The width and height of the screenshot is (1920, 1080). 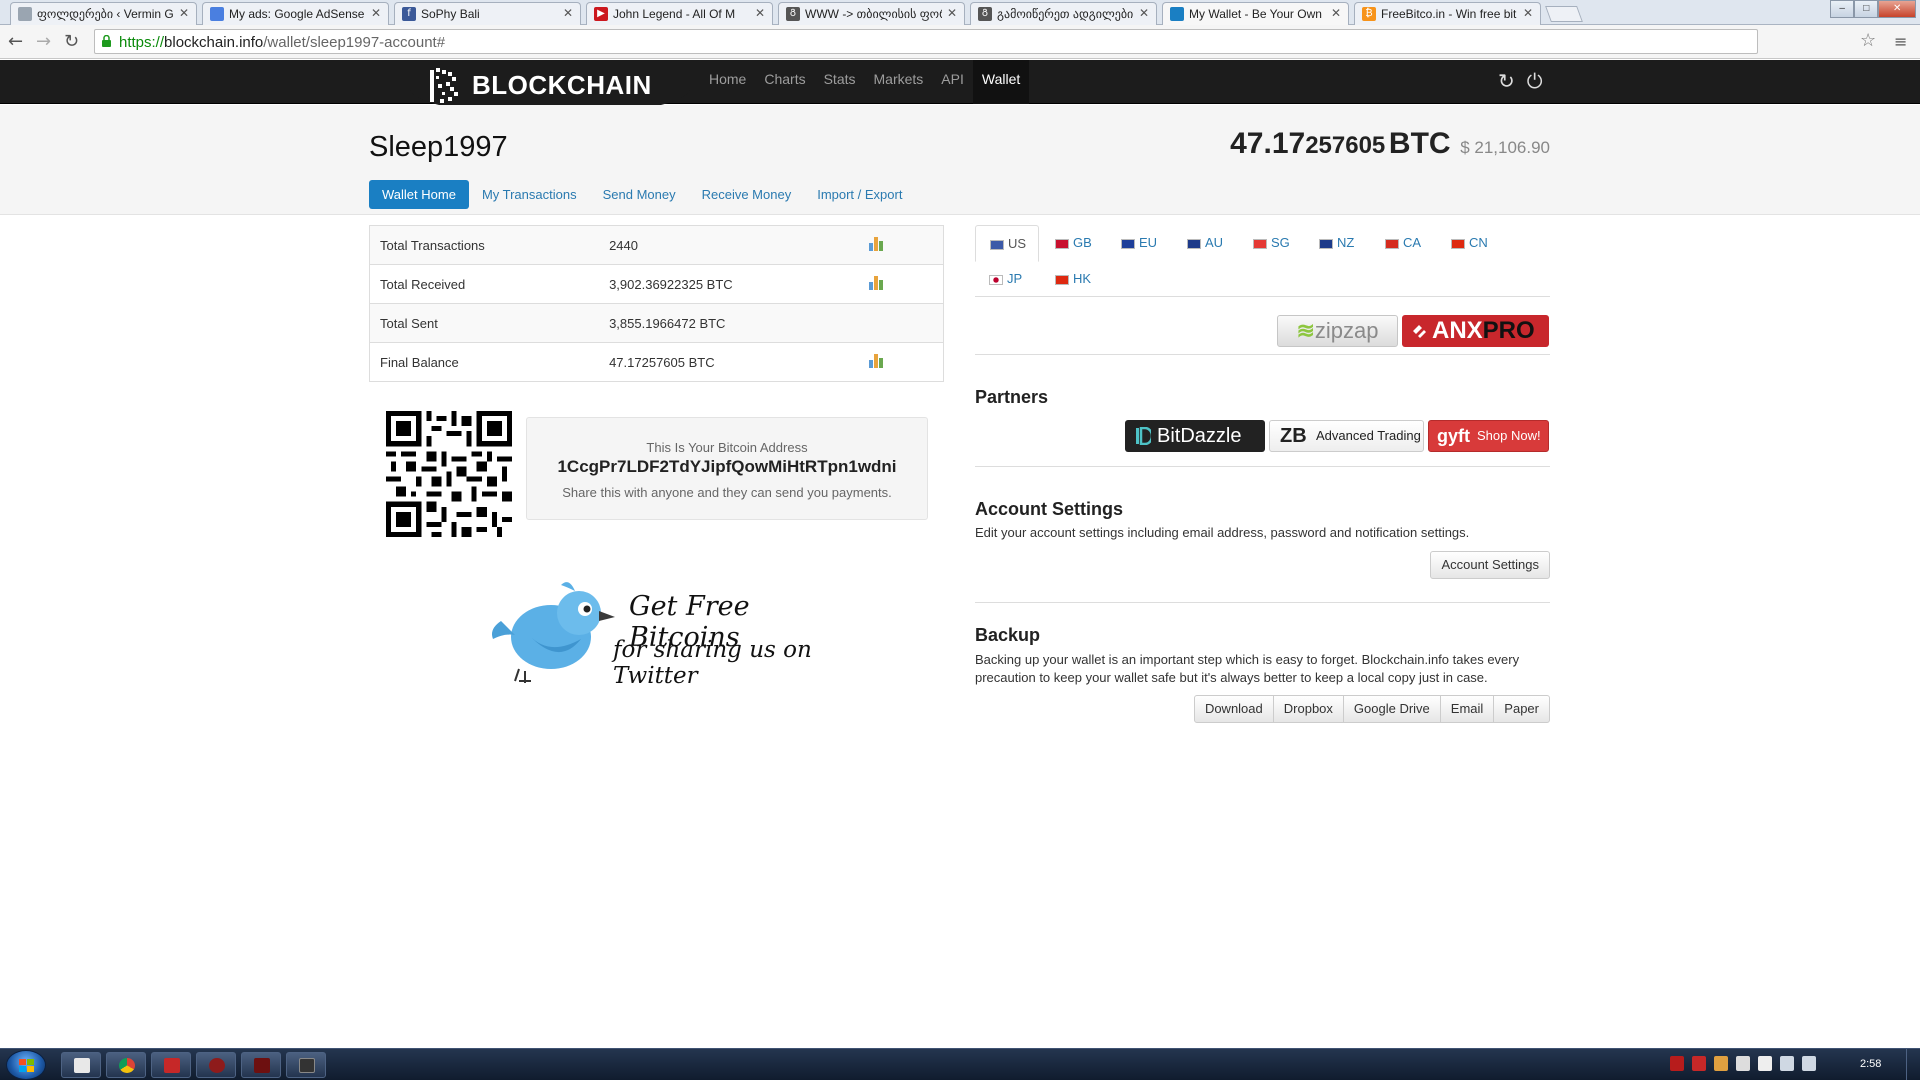 I want to click on flag-gb-icon, so click(x=1062, y=244).